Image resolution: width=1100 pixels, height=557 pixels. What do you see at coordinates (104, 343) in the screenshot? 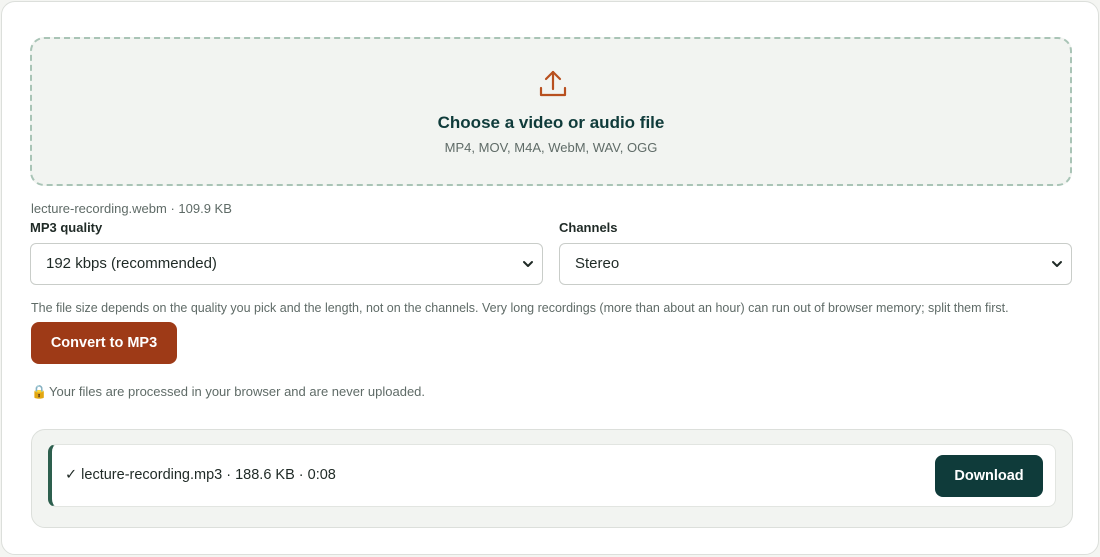
I see `convert-button: Convert to MP3` at bounding box center [104, 343].